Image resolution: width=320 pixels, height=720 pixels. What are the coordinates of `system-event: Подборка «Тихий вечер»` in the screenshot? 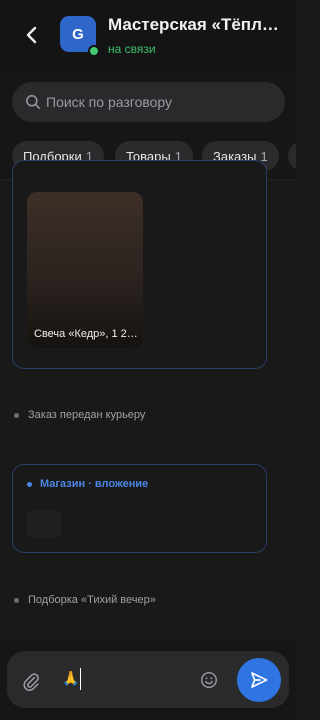 It's located at (85, 600).